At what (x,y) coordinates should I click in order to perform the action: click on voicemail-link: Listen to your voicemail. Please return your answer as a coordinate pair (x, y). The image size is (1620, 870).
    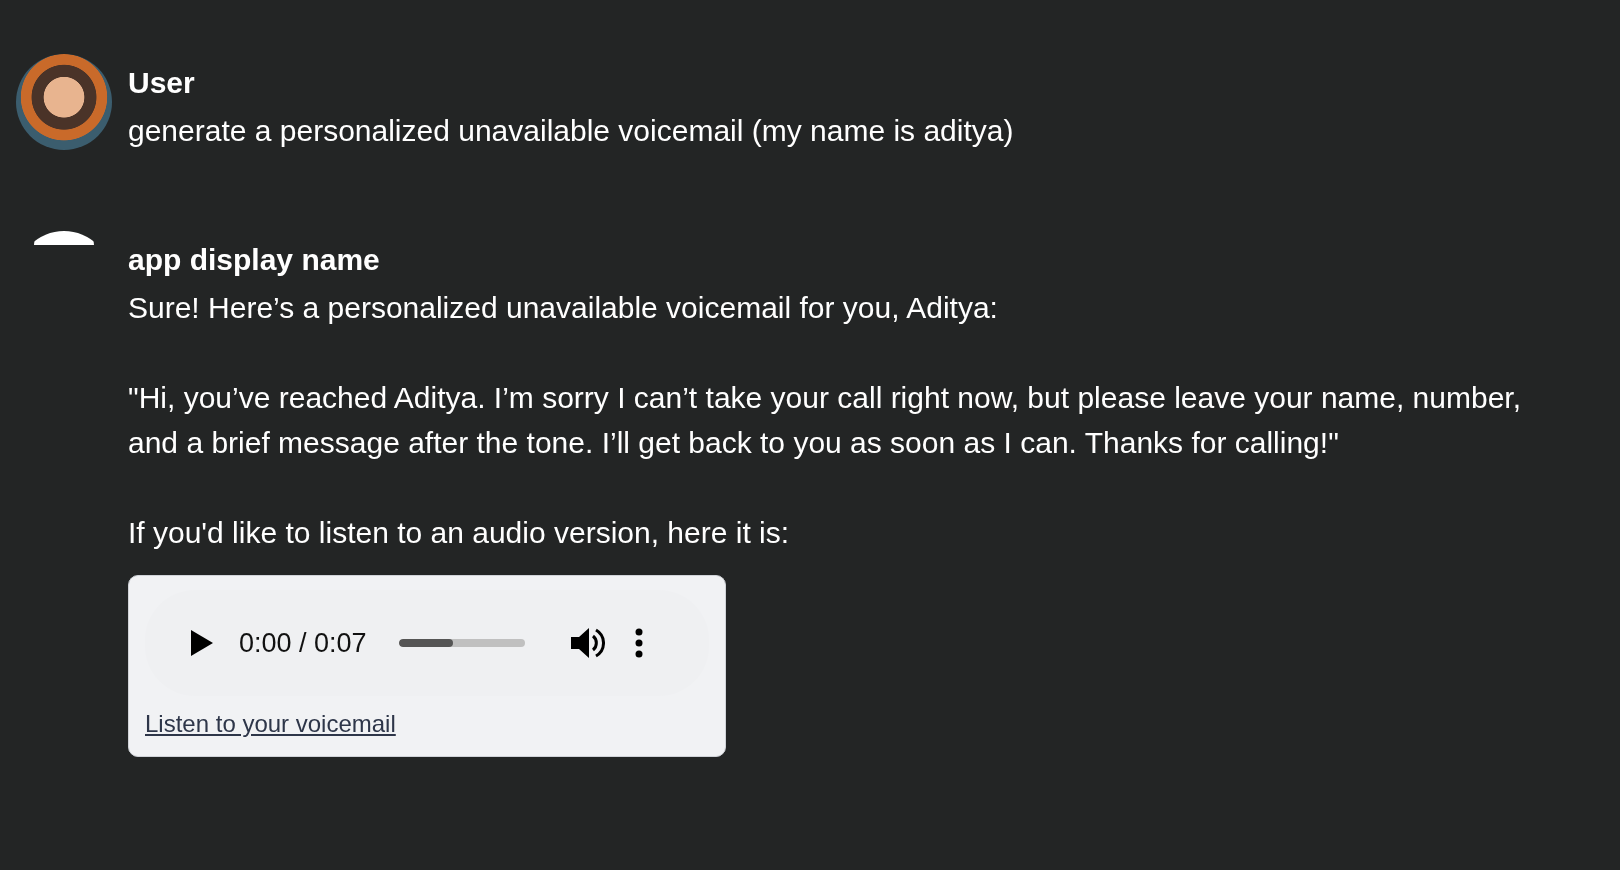
    Looking at the image, I should click on (270, 724).